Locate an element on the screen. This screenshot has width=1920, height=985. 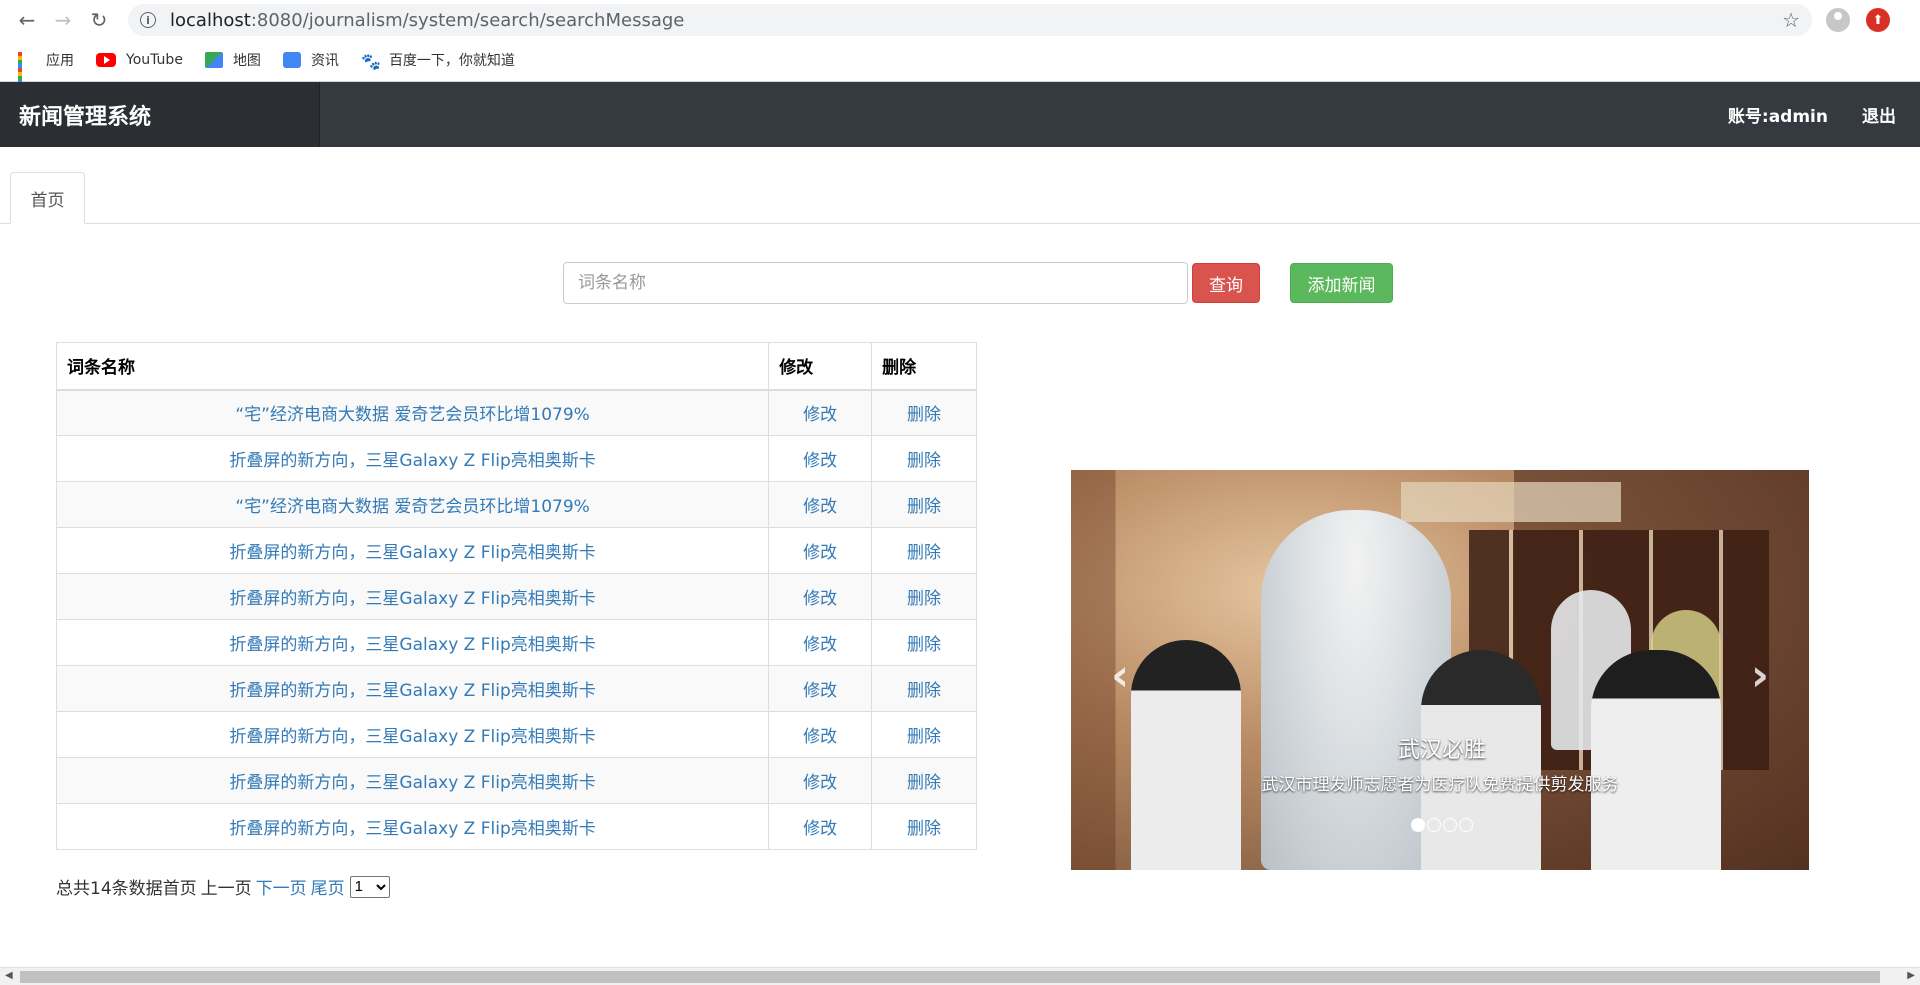
back-arrow-icon: ← is located at coordinates (27, 20).